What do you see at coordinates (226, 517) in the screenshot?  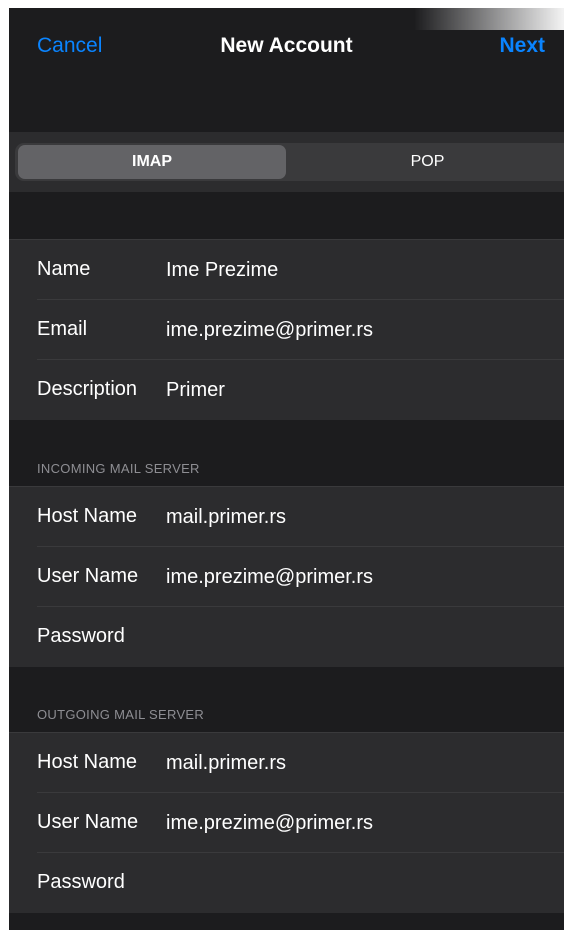 I see `incoming-host-field: mail.primer.rs` at bounding box center [226, 517].